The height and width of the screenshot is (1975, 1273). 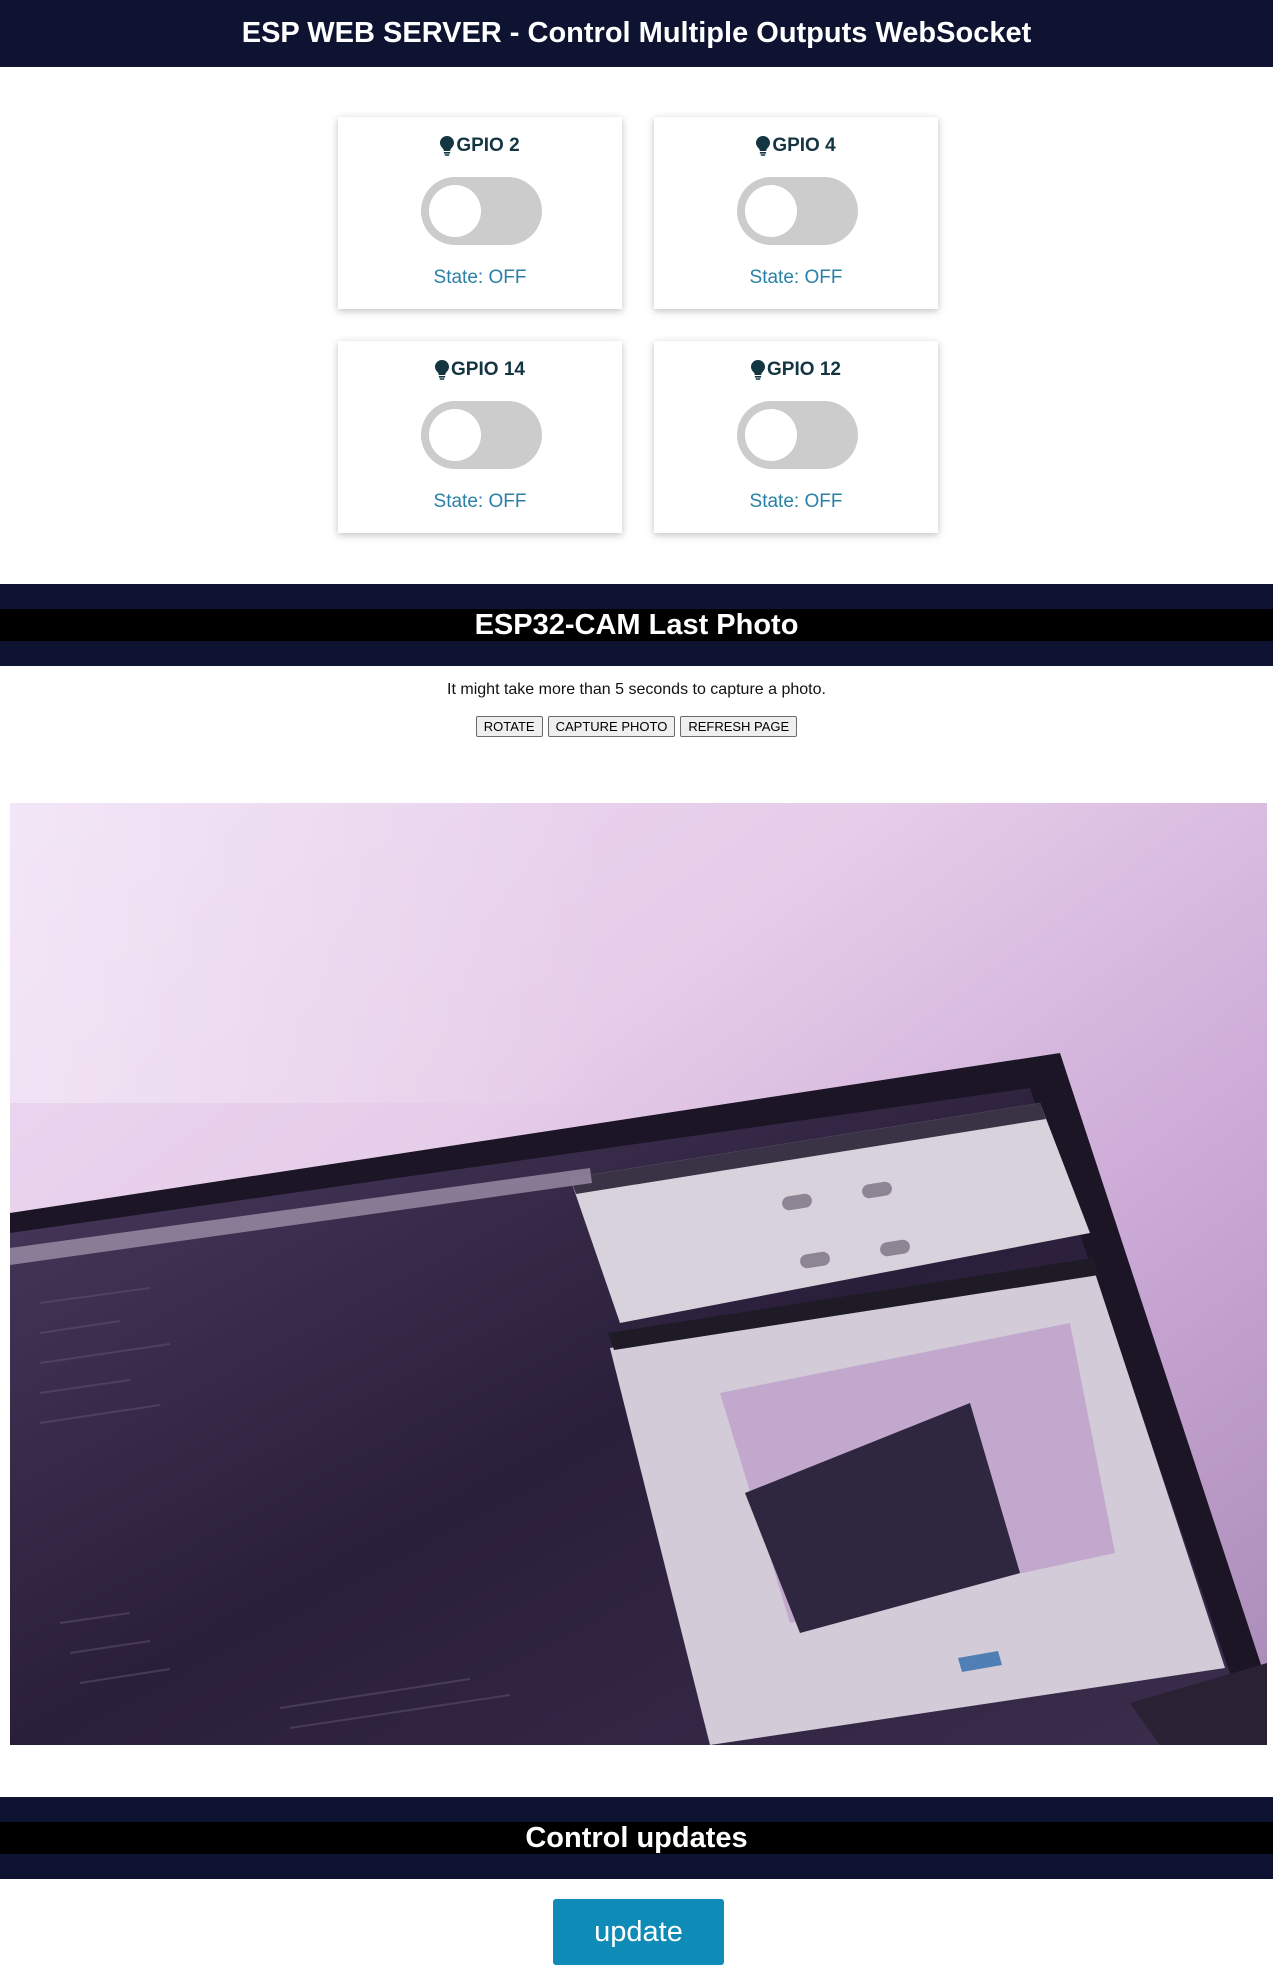 I want to click on gpio-card-title: GPIO 4, so click(x=796, y=146).